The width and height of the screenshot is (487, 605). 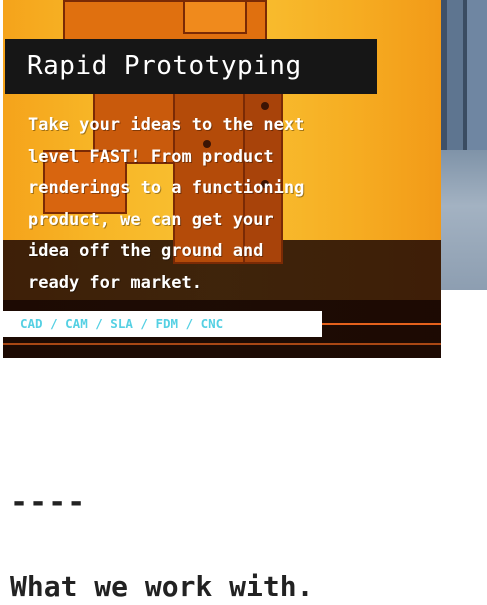 What do you see at coordinates (162, 324) in the screenshot?
I see `card-tags: CAD / CAM / SLA / FDM / CNC` at bounding box center [162, 324].